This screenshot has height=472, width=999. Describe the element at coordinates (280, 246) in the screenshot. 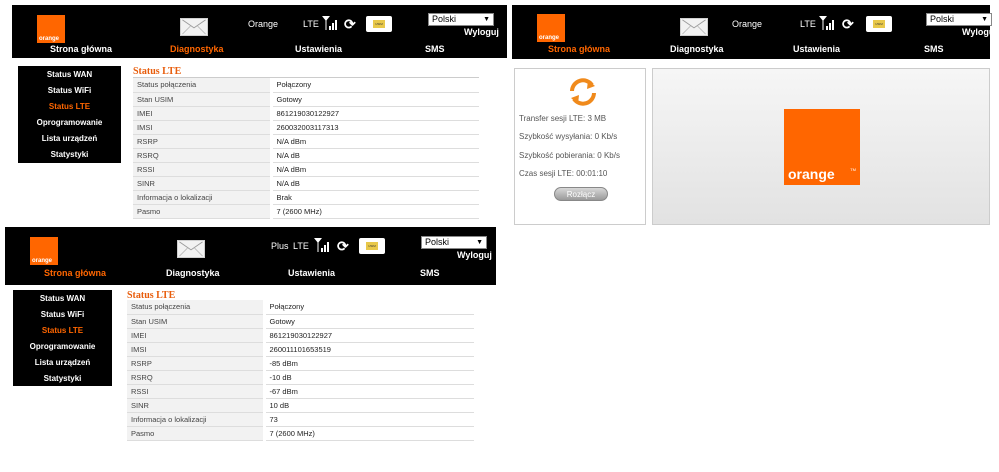

I see `operator-name: Plus` at that location.